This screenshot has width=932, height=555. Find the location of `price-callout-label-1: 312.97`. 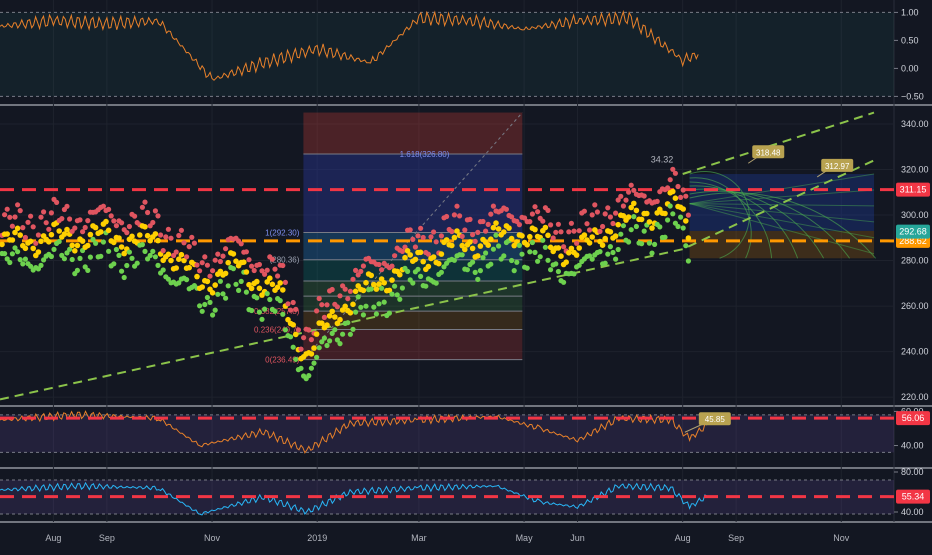

price-callout-label-1: 312.97 is located at coordinates (837, 166).